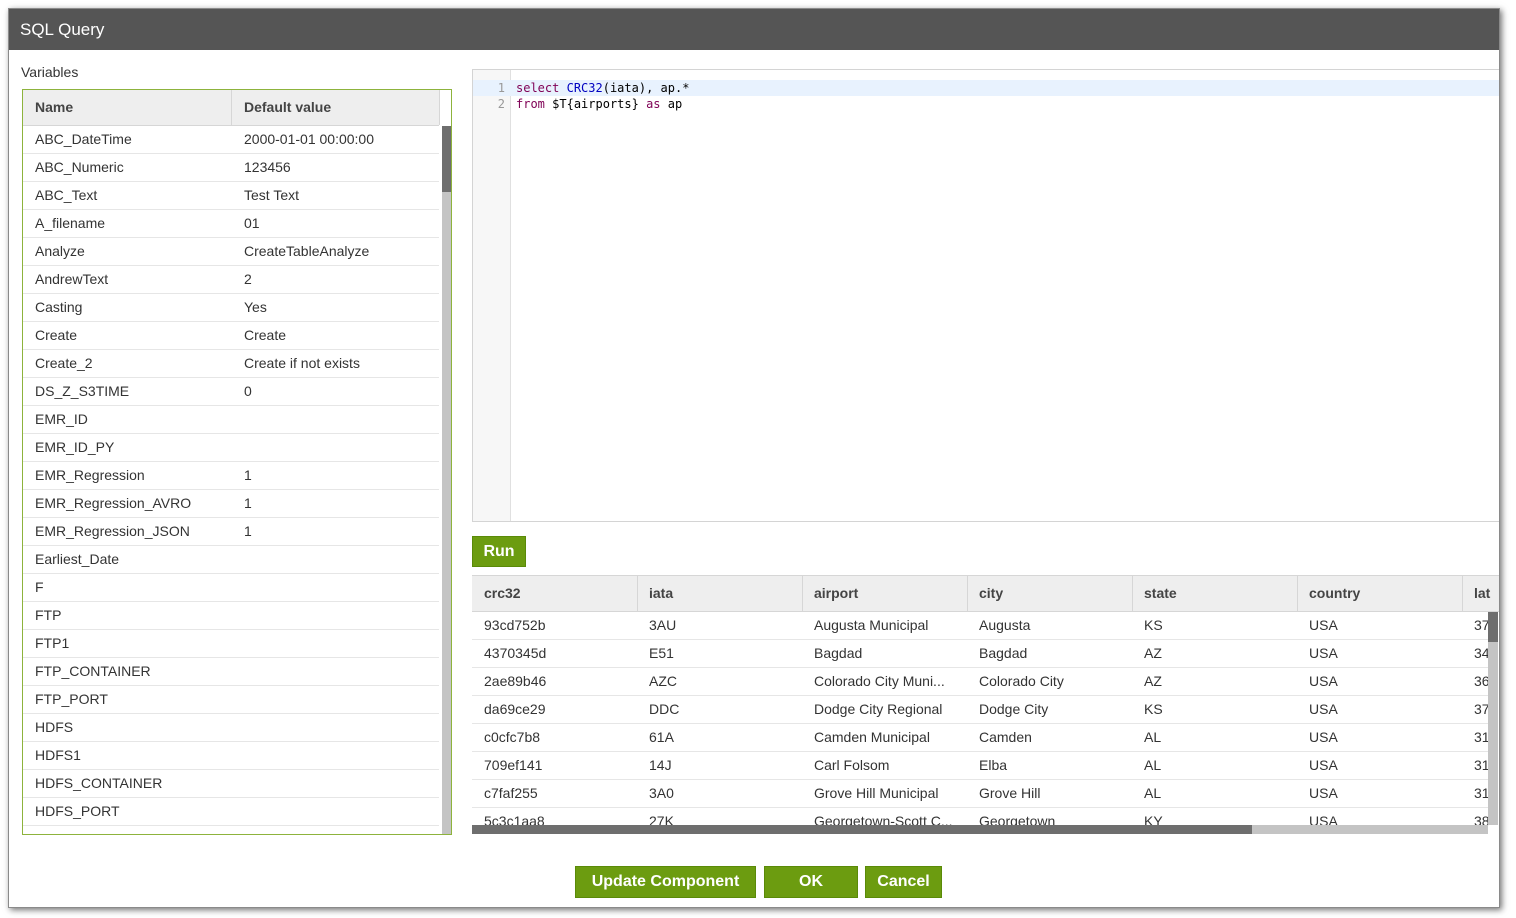 The height and width of the screenshot is (918, 1516). I want to click on function-name: CRC32, so click(584, 88).